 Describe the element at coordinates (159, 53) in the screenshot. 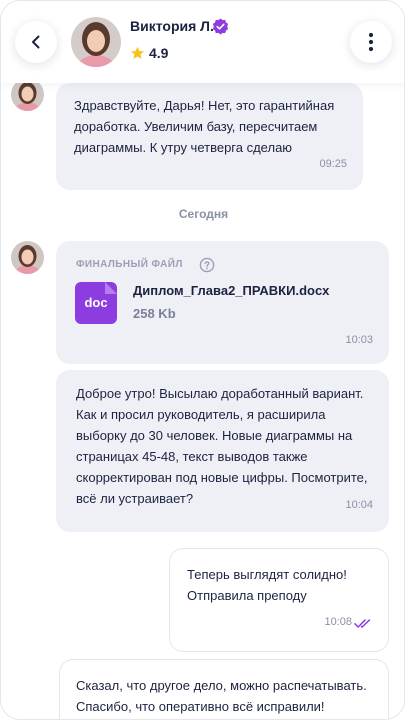

I see `rating-value: 4.9` at that location.